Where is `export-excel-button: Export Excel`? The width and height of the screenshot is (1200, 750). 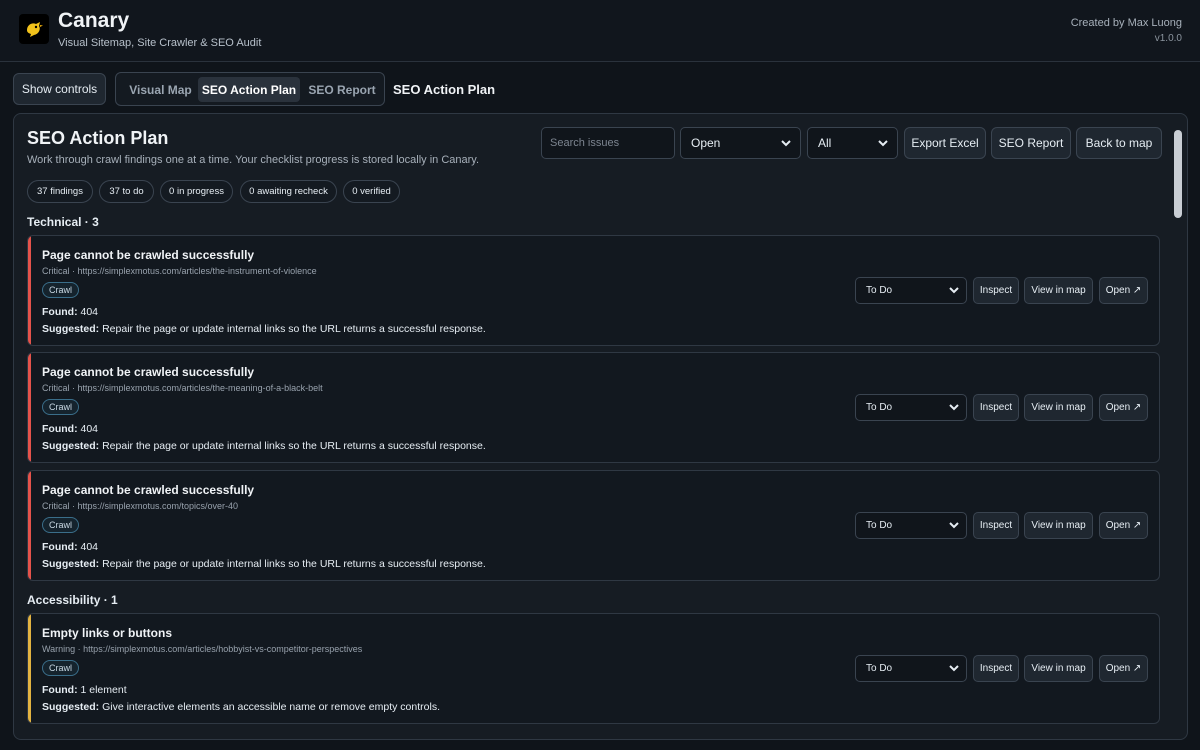 export-excel-button: Export Excel is located at coordinates (945, 143).